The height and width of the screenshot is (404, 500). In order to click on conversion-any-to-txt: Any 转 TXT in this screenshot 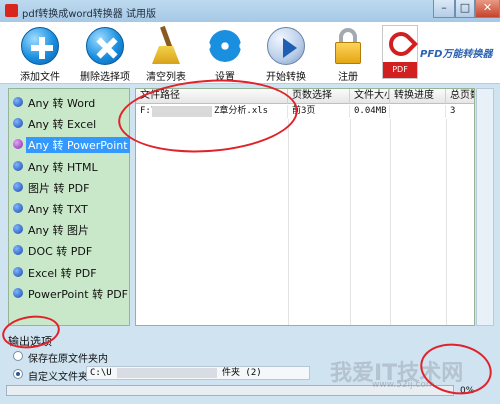, I will do `click(70, 208)`.